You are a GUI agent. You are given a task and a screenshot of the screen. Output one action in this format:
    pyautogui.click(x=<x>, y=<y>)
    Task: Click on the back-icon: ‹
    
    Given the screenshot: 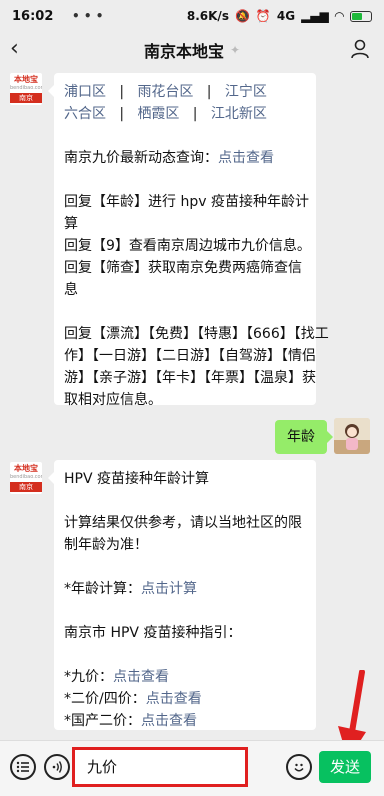 What is the action you would take?
    pyautogui.click(x=14, y=48)
    